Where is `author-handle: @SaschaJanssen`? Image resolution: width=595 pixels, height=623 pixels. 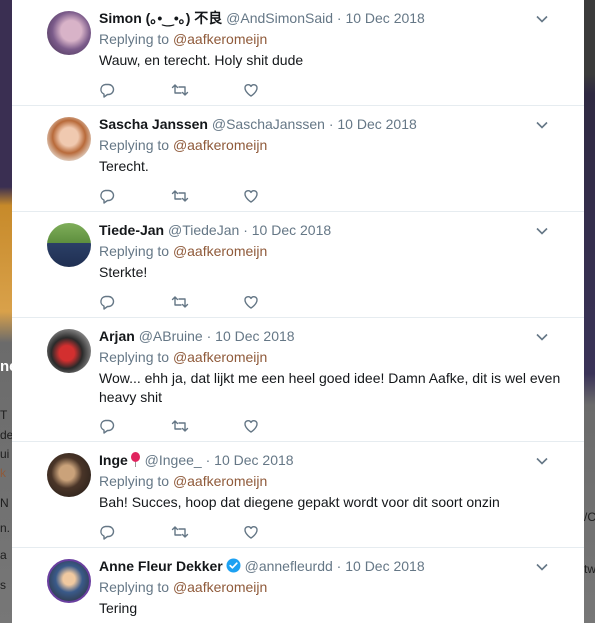 author-handle: @SaschaJanssen is located at coordinates (268, 124).